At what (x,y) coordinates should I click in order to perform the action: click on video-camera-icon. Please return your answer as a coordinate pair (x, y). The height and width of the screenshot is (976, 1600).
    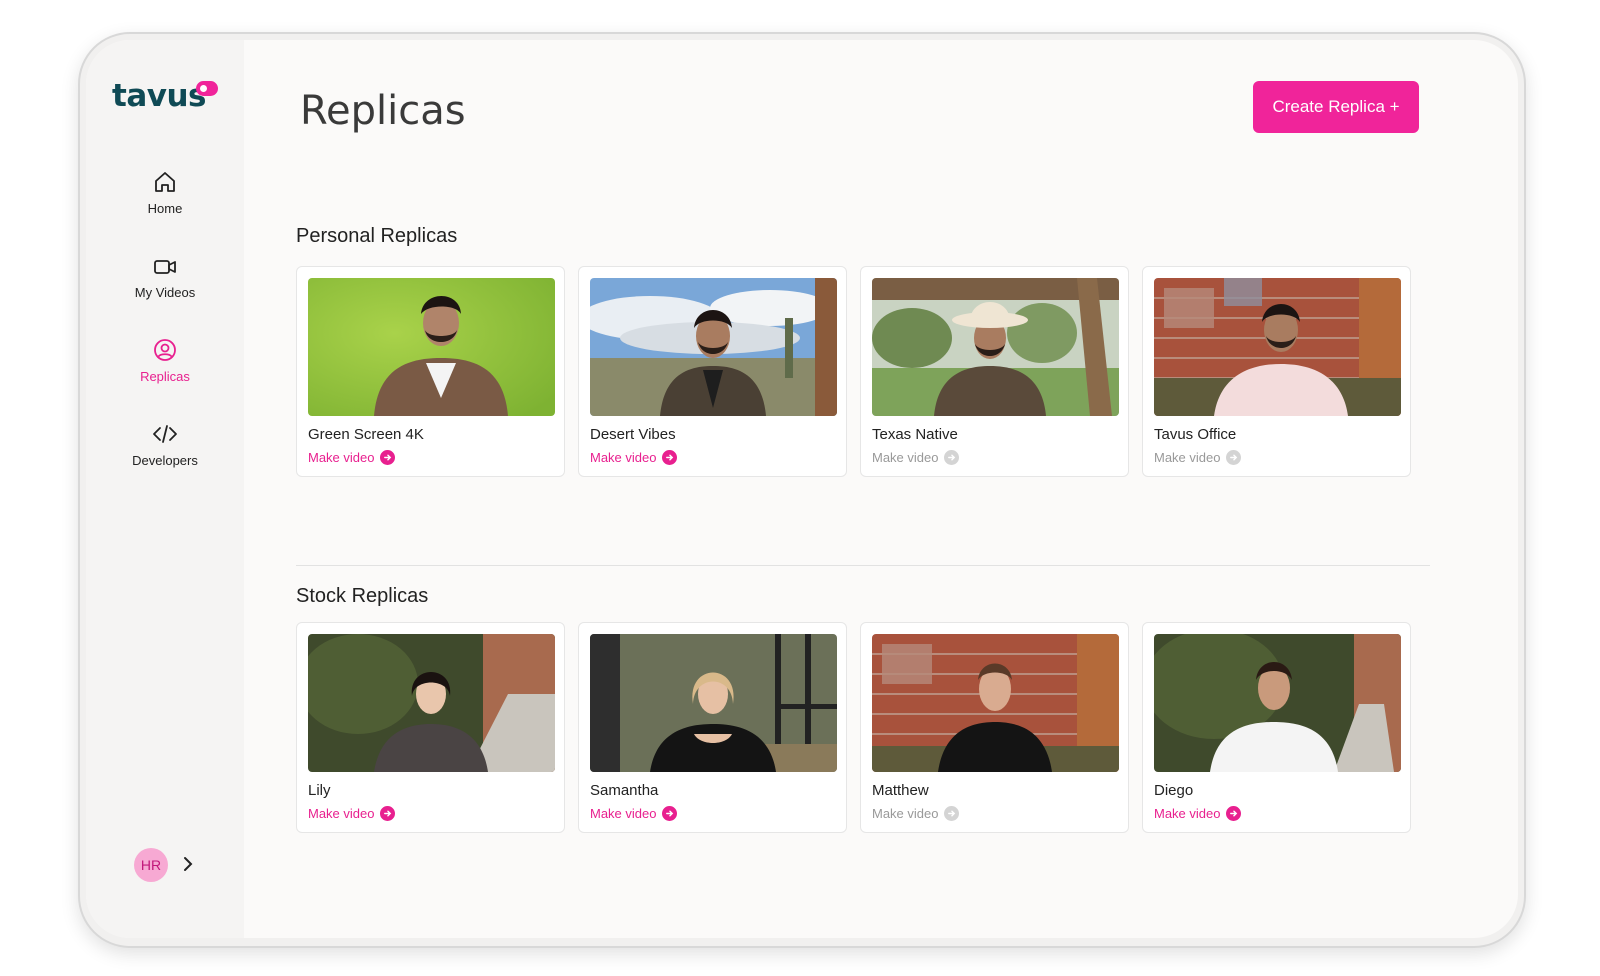
    Looking at the image, I should click on (165, 267).